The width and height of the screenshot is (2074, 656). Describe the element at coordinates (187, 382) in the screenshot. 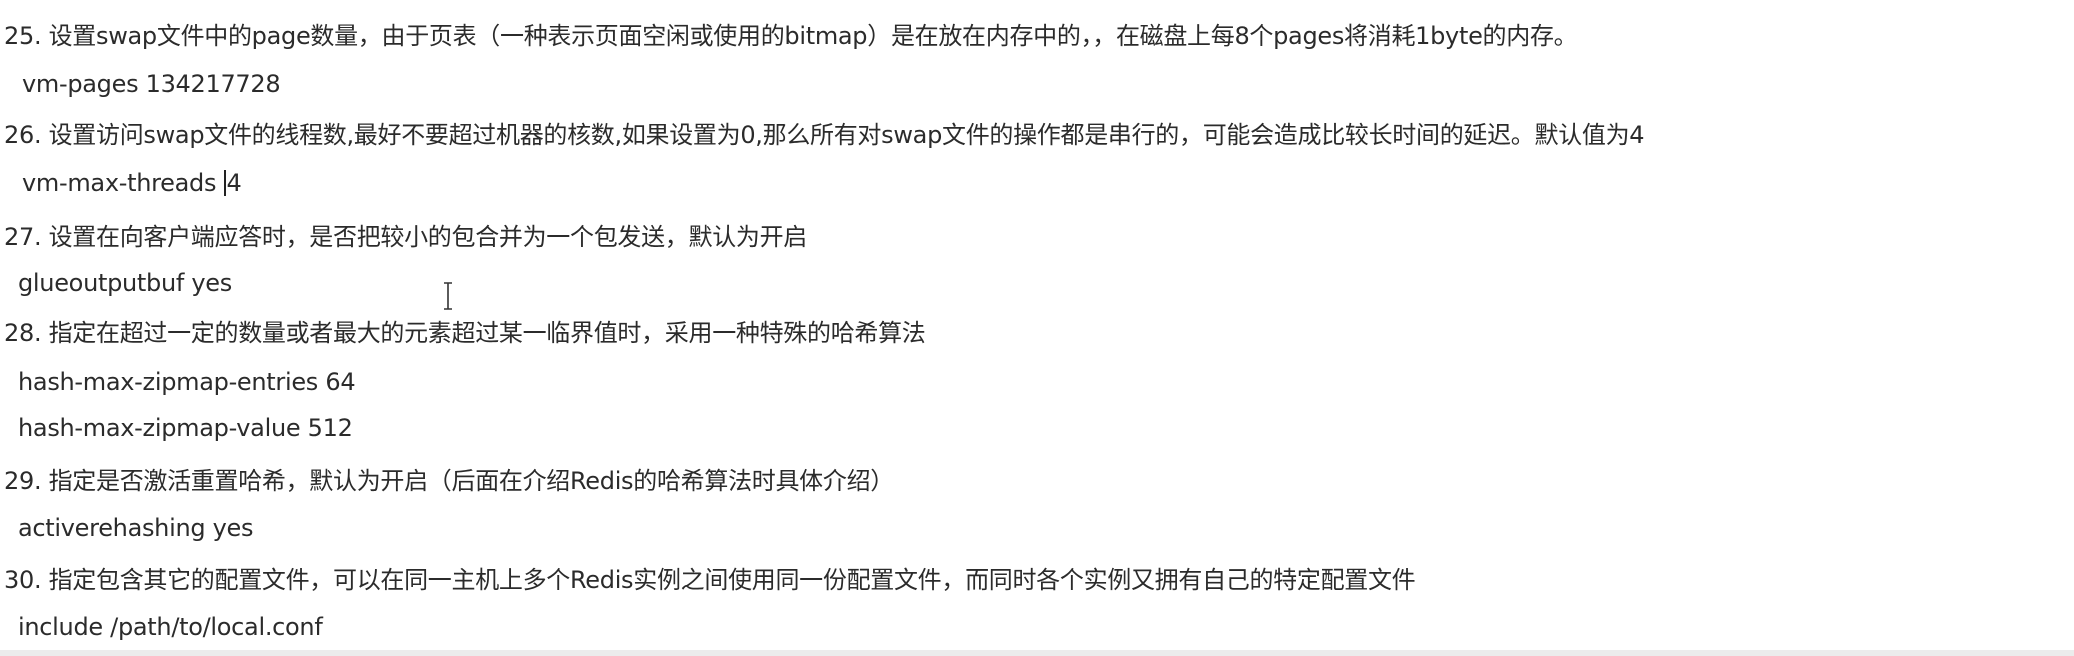

I see `item-28-config-entries: hash-max-zipmap-entries 64` at that location.